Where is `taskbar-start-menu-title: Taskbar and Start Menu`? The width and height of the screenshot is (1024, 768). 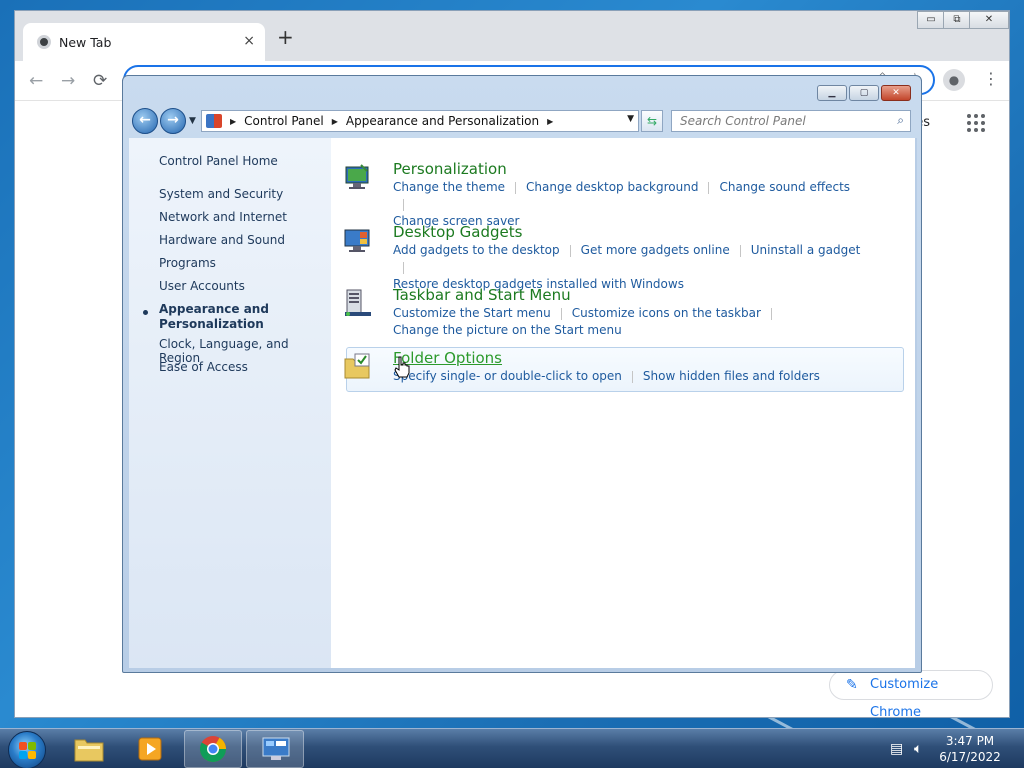 taskbar-start-menu-title: Taskbar and Start Menu is located at coordinates (482, 295).